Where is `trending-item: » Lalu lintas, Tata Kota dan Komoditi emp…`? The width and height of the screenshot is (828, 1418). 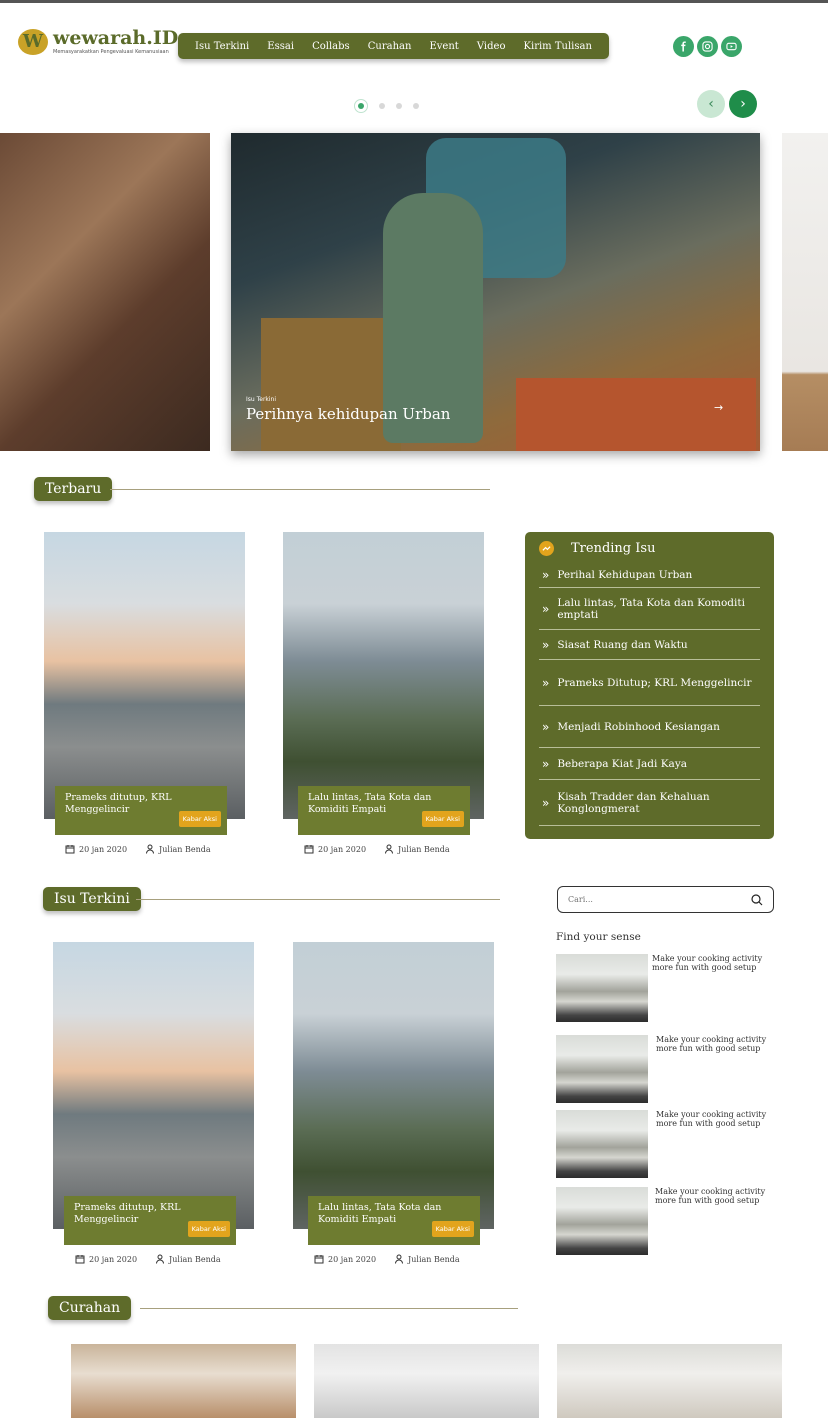
trending-item: » Lalu lintas, Tata Kota dan Komoditi emp… is located at coordinates (649, 609).